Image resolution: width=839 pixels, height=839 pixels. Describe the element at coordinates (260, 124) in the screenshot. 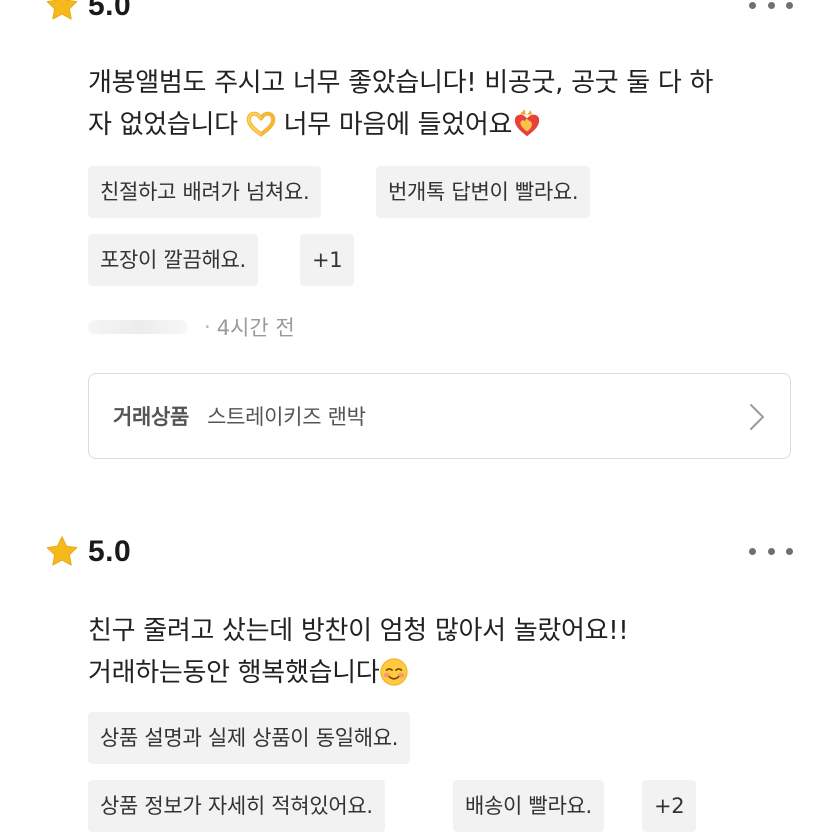

I see `heart-hands-emoji` at that location.